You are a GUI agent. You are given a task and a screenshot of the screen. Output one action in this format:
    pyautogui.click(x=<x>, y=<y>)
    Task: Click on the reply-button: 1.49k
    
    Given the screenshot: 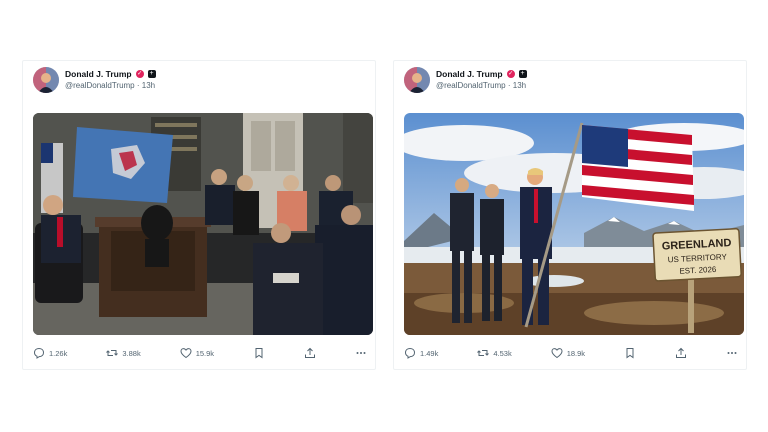 What is the action you would take?
    pyautogui.click(x=421, y=353)
    